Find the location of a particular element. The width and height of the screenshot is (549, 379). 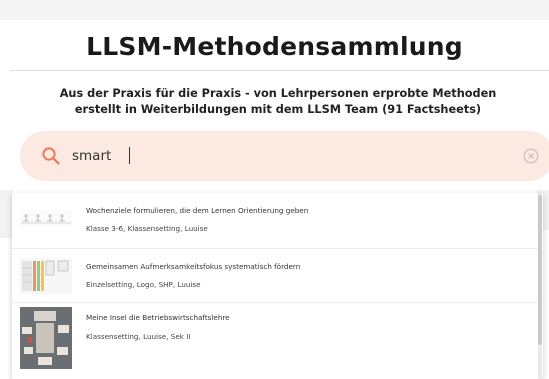

result-title: Meine Insel die Betriebswirtschaftslehre is located at coordinates (158, 317).